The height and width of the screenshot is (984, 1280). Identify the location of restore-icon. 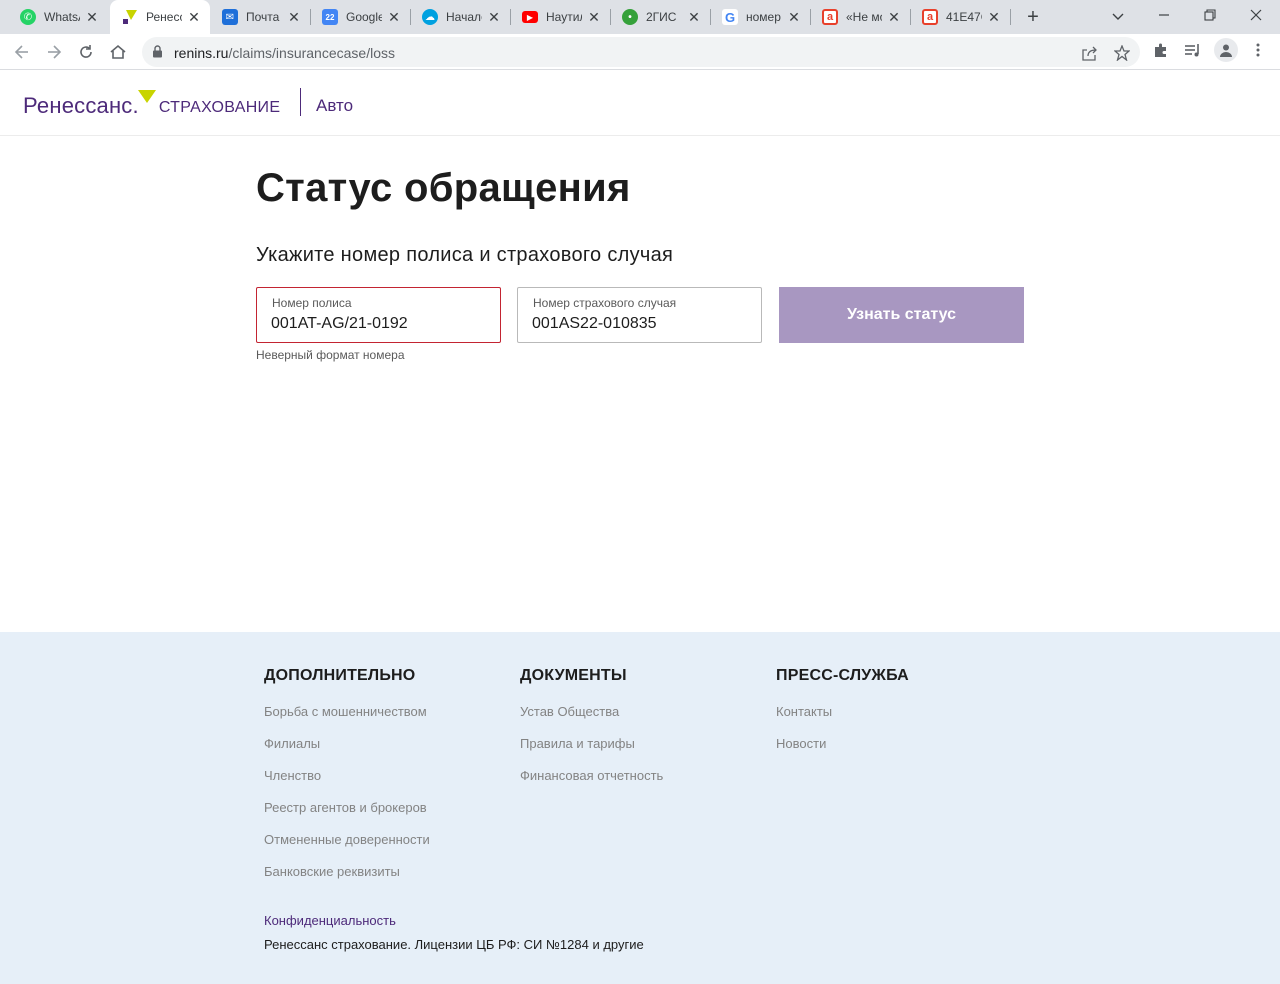
(1210, 15).